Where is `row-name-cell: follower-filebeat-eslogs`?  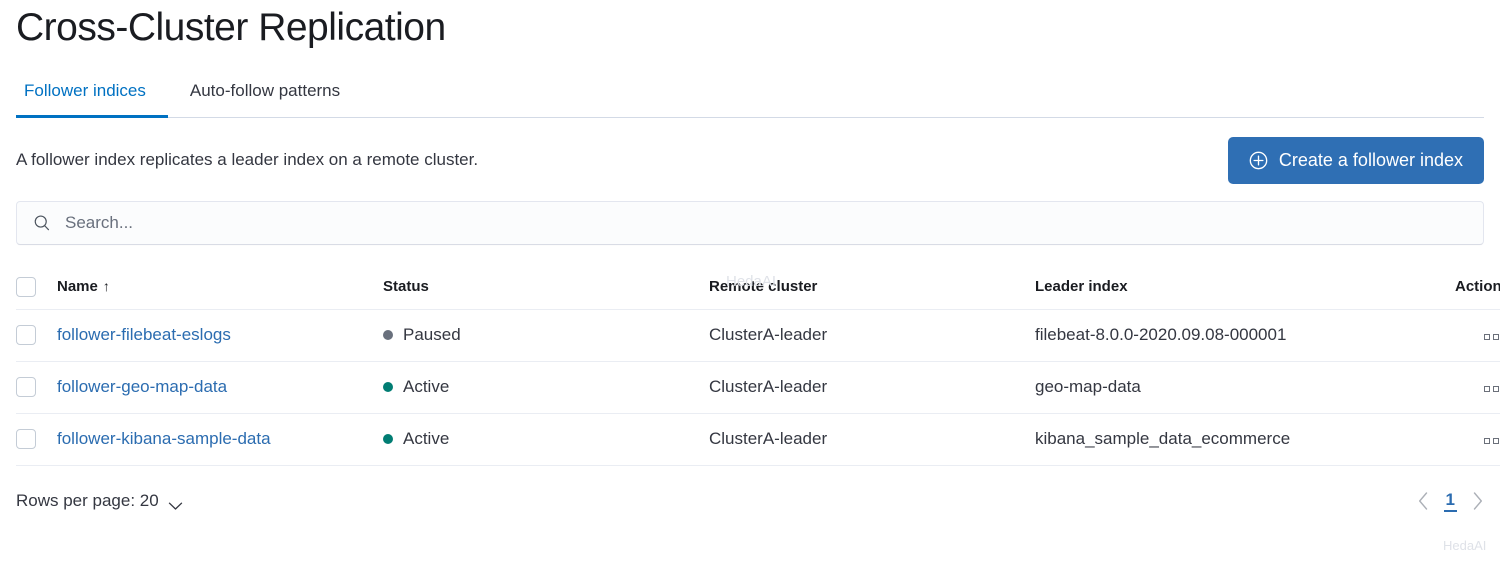
row-name-cell: follower-filebeat-eslogs is located at coordinates (220, 335).